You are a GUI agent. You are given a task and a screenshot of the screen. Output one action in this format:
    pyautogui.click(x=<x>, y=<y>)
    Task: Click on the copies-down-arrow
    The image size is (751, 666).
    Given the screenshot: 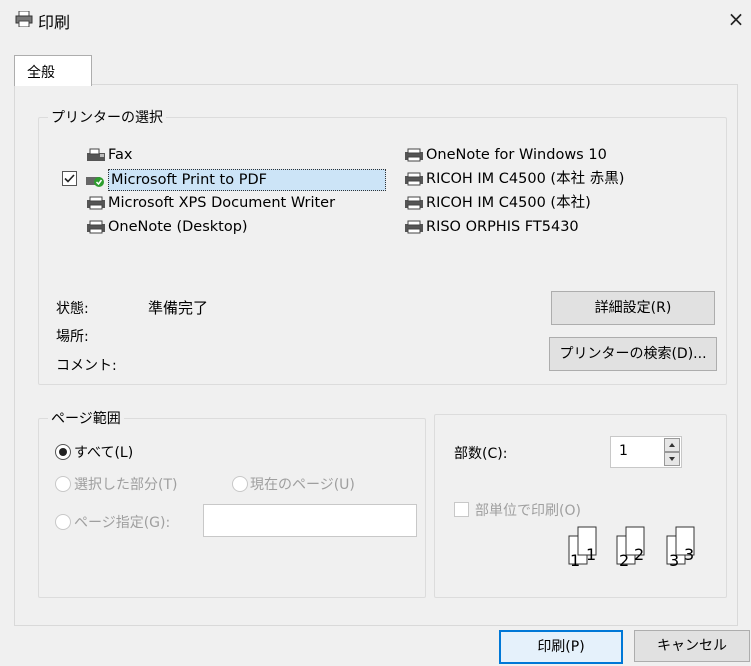 What is the action you would take?
    pyautogui.click(x=672, y=459)
    